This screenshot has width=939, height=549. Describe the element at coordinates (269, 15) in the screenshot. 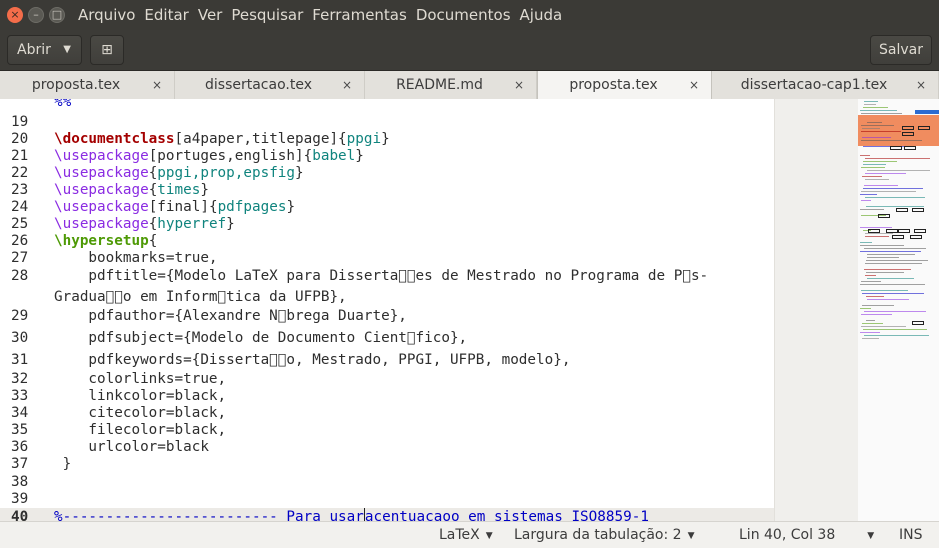

I see `menu-pesquisar: Pesquisar` at that location.